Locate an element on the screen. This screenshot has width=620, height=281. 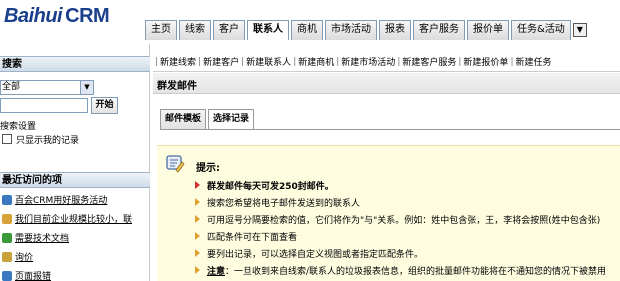
search-input is located at coordinates (44, 105).